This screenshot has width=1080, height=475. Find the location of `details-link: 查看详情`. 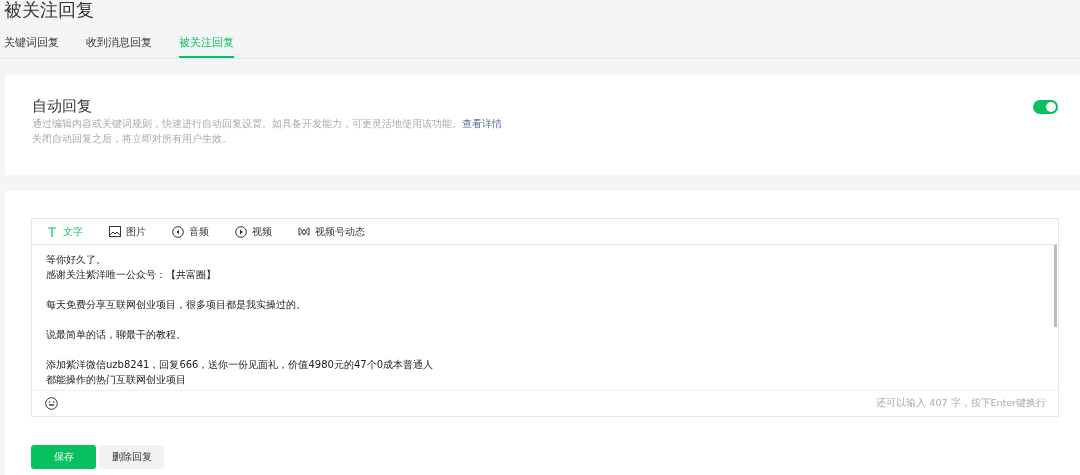

details-link: 查看详情 is located at coordinates (482, 123).